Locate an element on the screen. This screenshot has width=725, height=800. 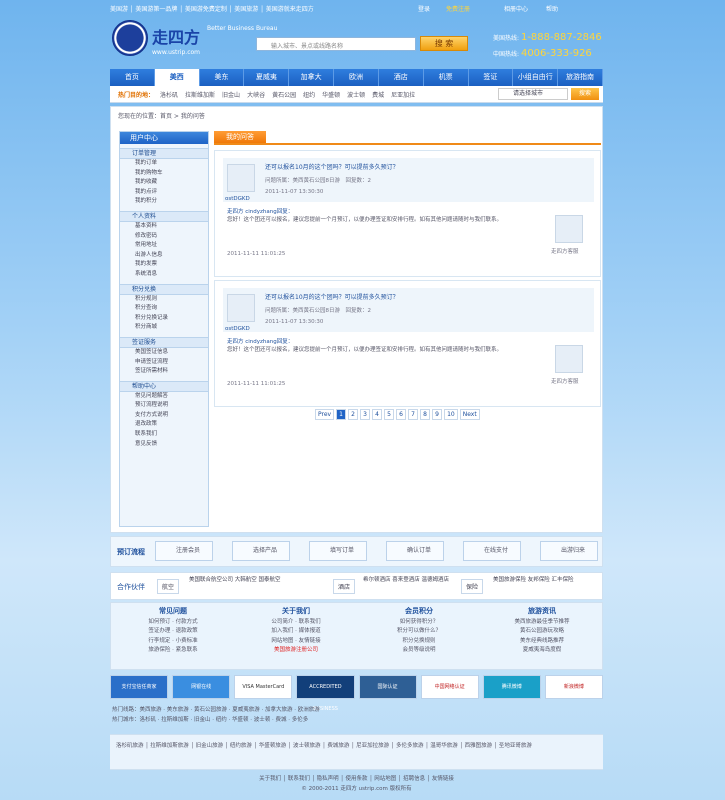
sidebar-group-orders: 订单管理 is located at coordinates (164, 153).